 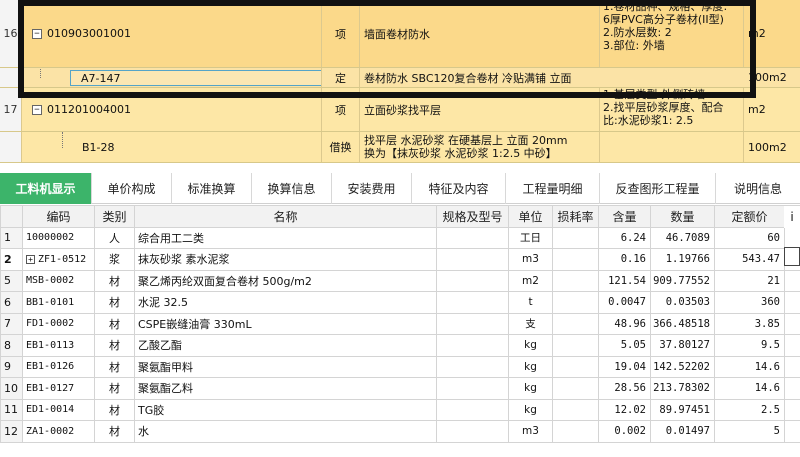 I want to click on quantity-cell: 1.19766, so click(x=682, y=259).